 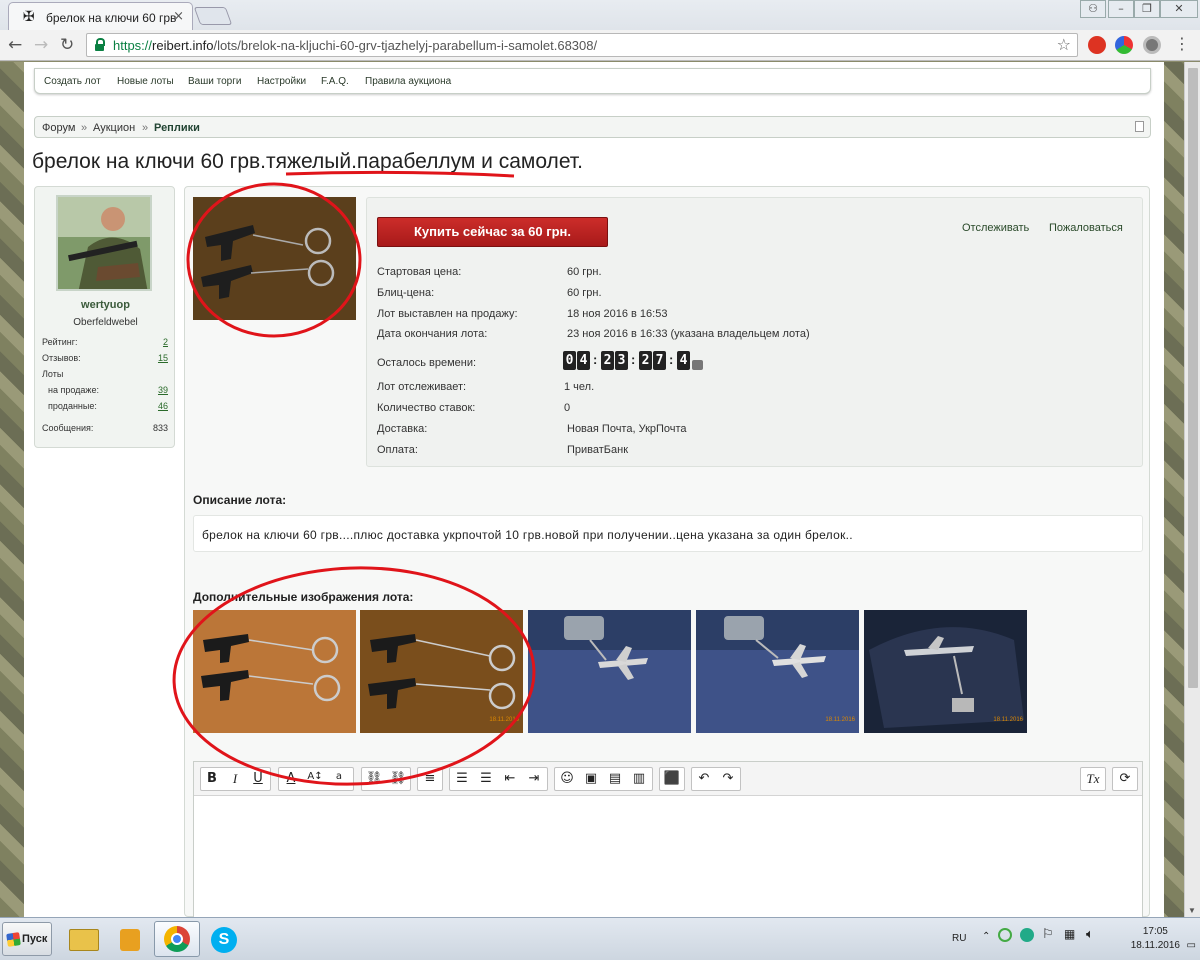 I want to click on italic-icon: I, so click(x=235, y=779).